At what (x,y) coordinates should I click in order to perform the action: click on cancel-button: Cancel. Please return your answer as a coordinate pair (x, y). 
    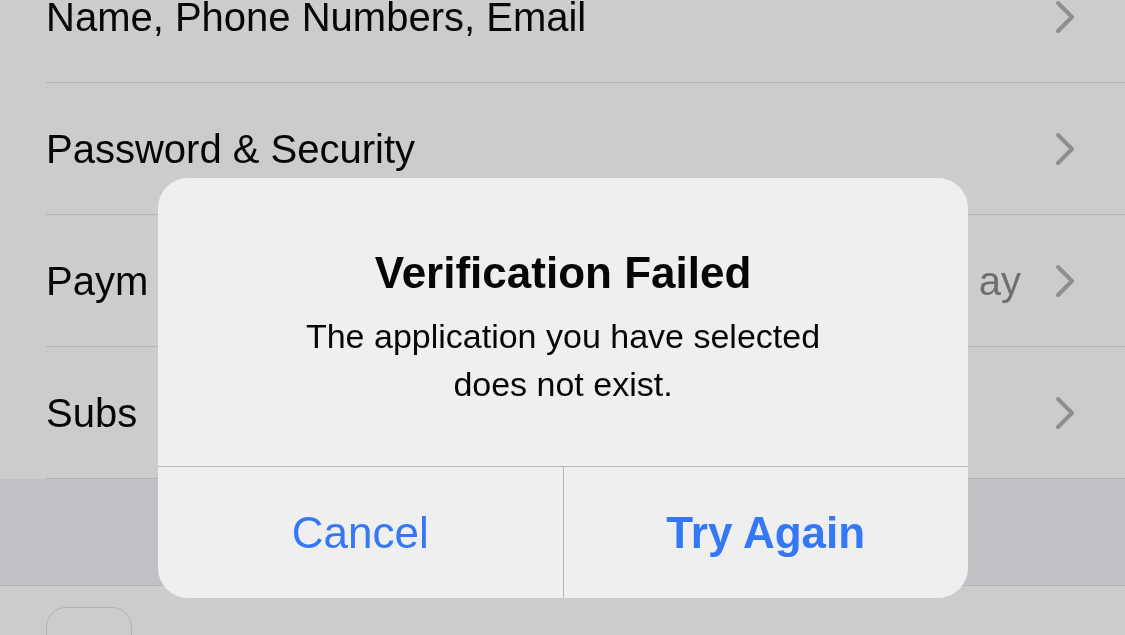
    Looking at the image, I should click on (360, 532).